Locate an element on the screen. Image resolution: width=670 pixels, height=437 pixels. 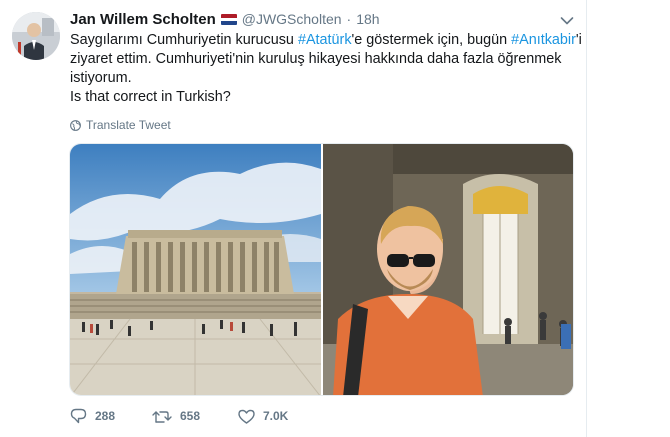
tweet-text-line-3: istiyorum. is located at coordinates (101, 78).